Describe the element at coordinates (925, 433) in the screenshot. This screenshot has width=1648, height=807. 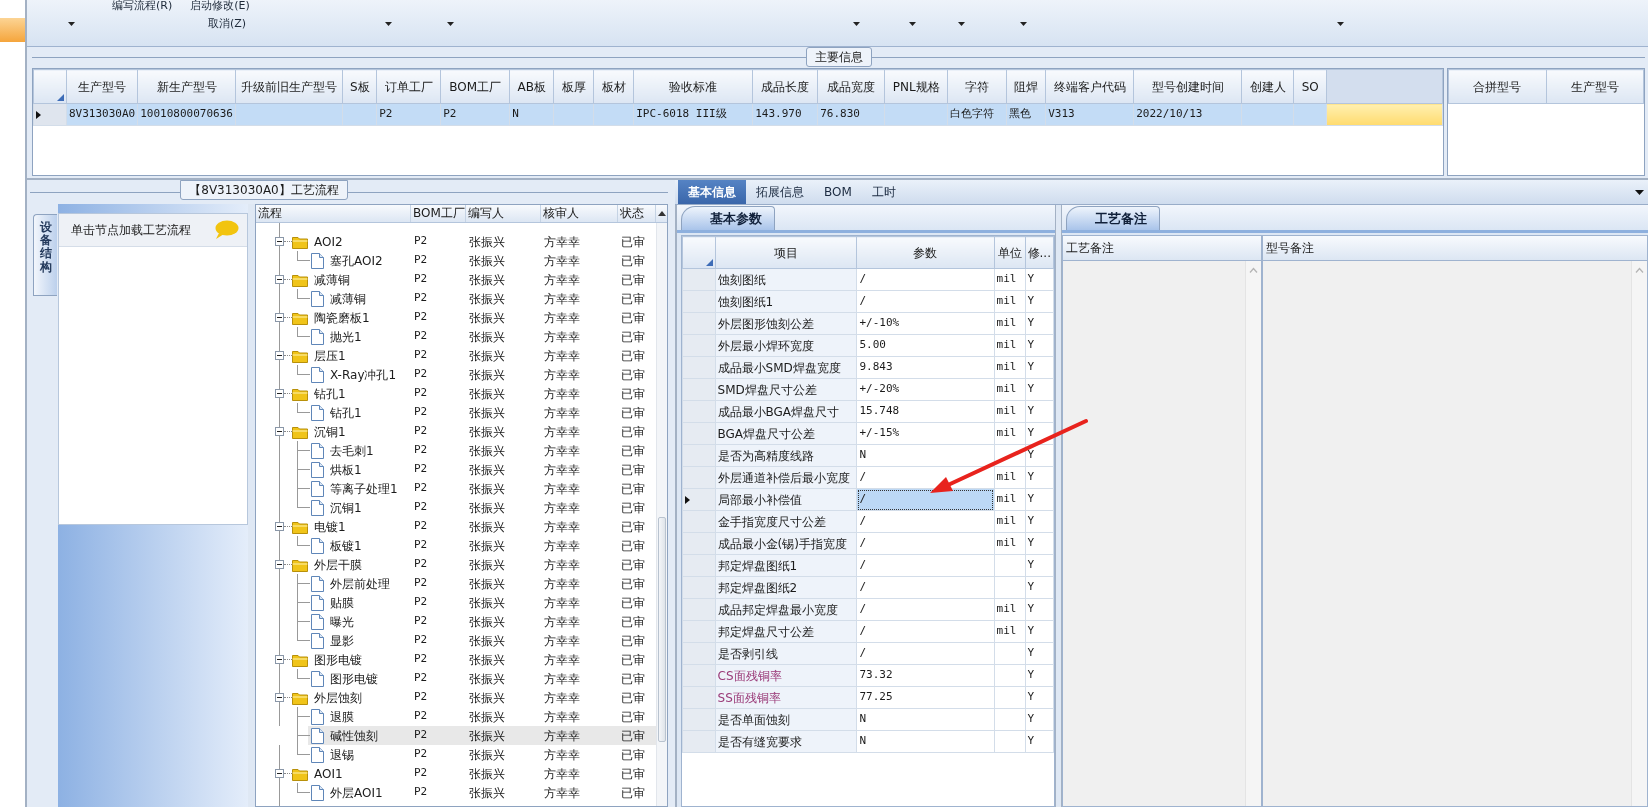
I see `table-cell: +/-15%` at that location.